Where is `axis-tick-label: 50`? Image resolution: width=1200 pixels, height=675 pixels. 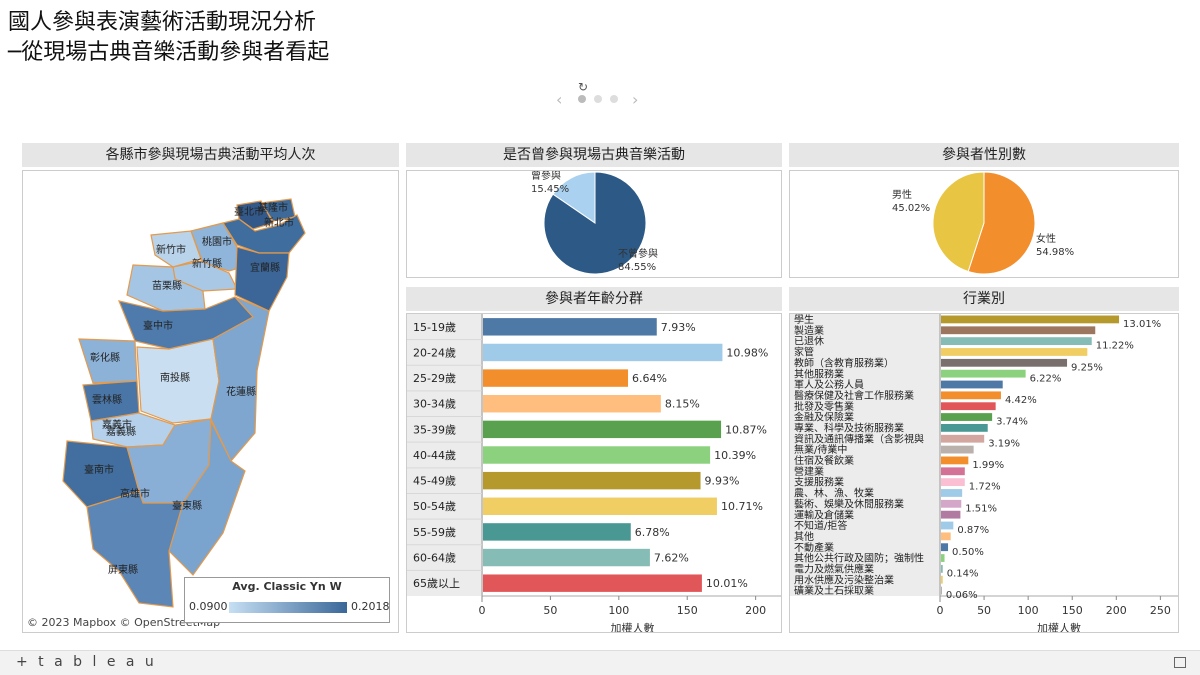
axis-tick-label: 50 is located at coordinates (984, 610).